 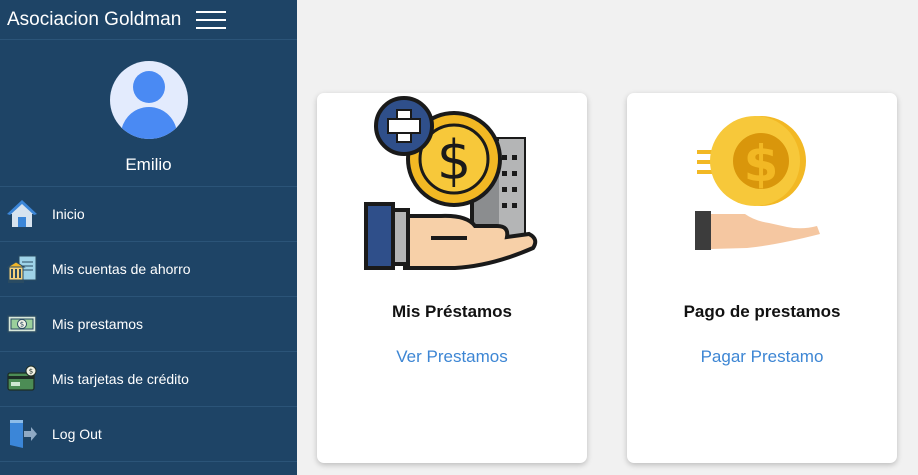 I want to click on sidebar-item-inicio: Inicio, so click(x=148, y=214).